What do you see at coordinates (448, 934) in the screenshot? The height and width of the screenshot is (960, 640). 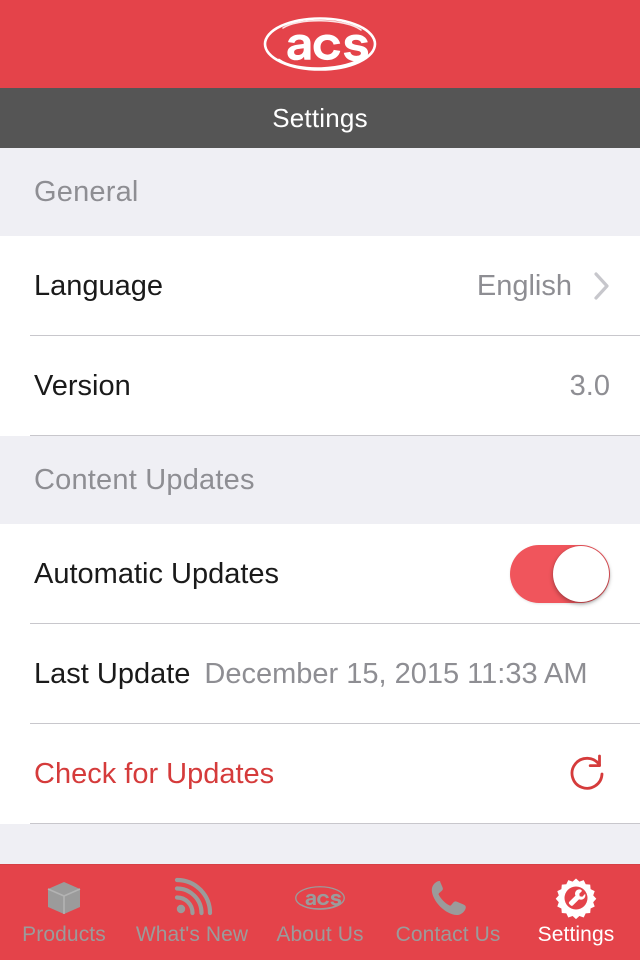 I see `tab-label: Contact Us` at bounding box center [448, 934].